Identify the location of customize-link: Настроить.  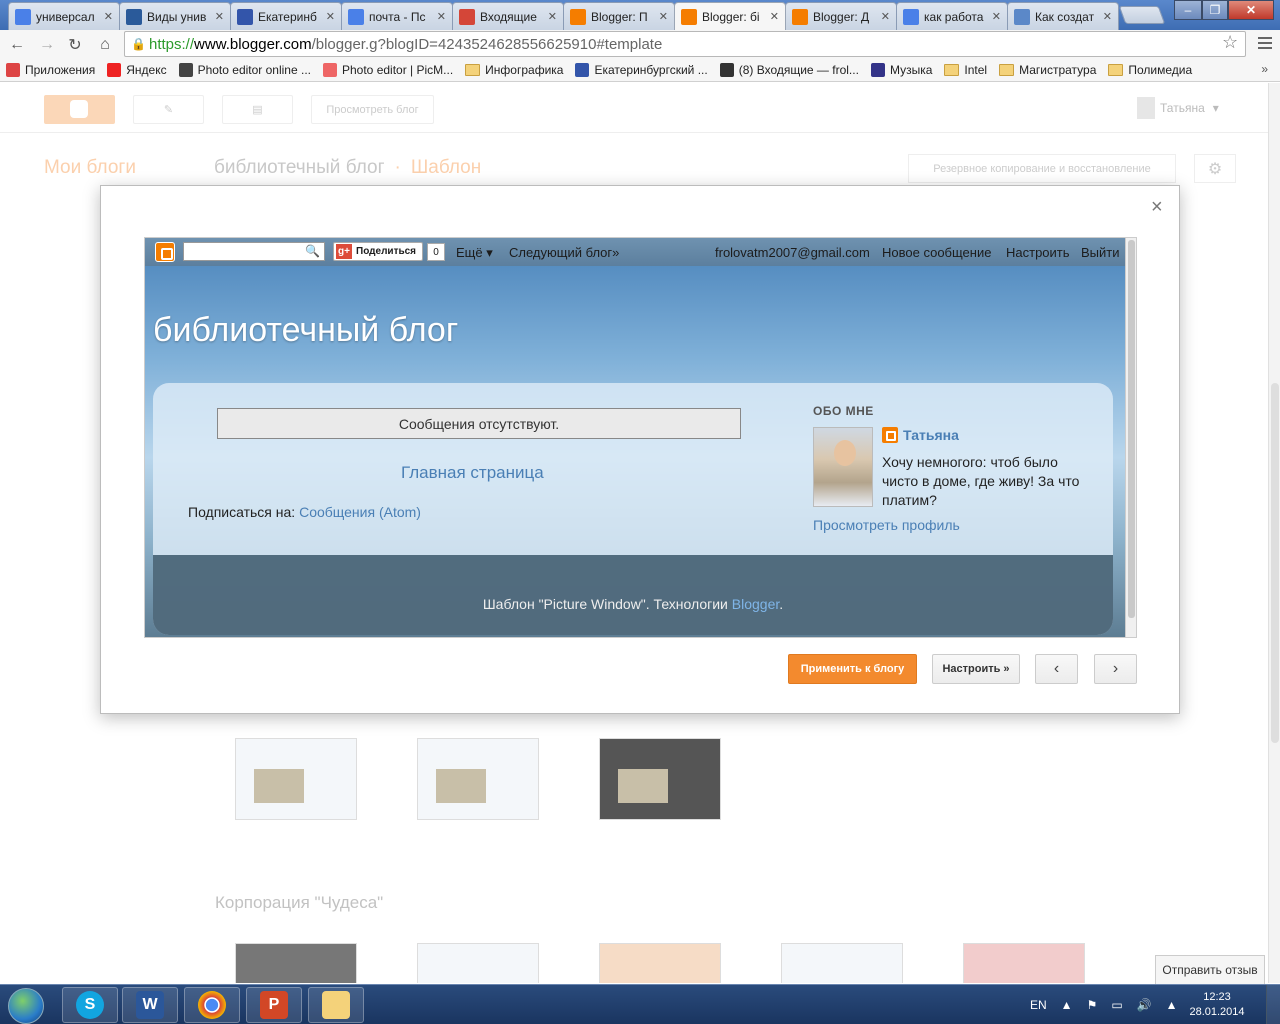
(1038, 252).